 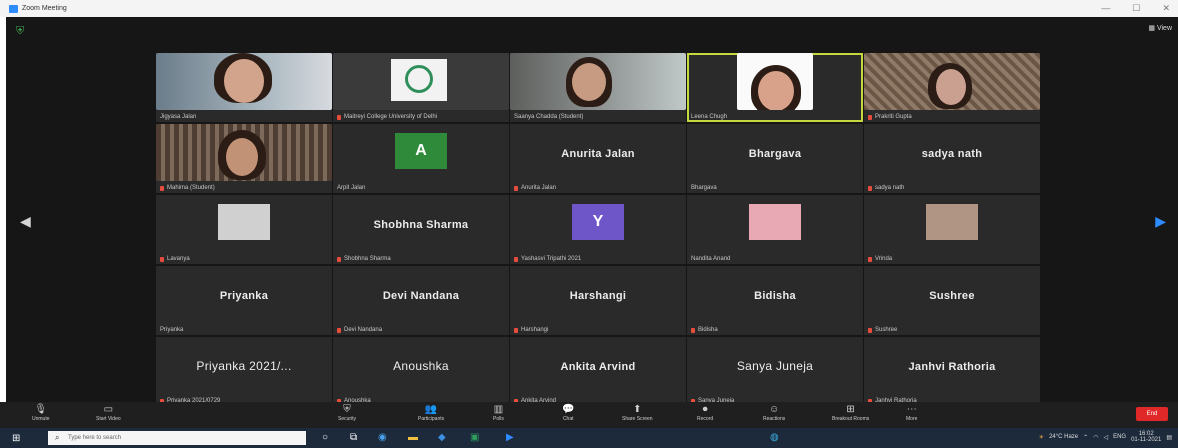 I want to click on maximize-button: ☐, so click(x=1136, y=8).